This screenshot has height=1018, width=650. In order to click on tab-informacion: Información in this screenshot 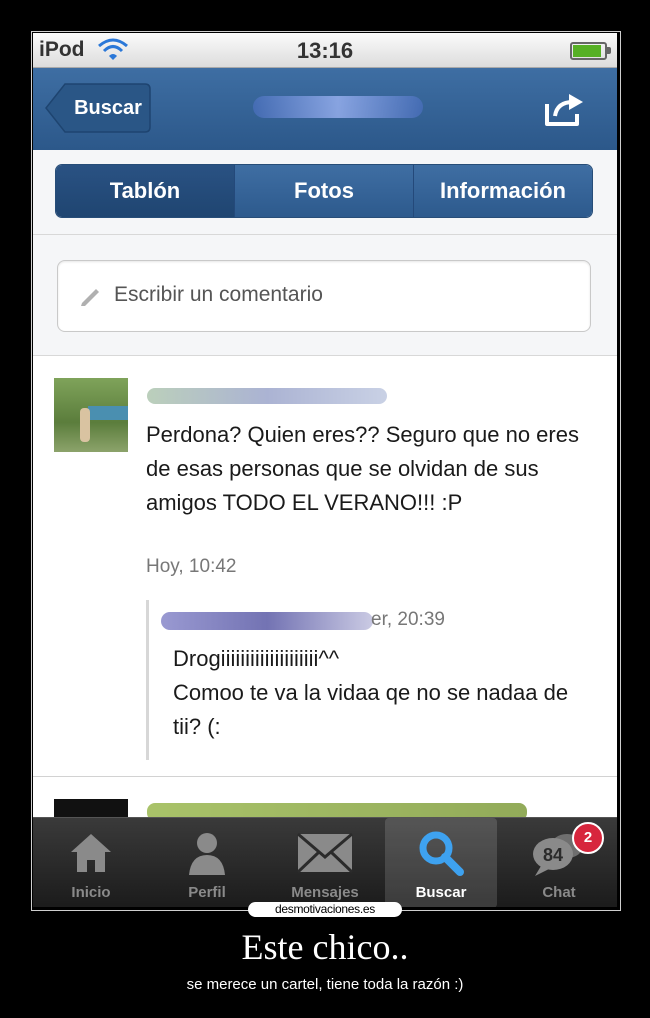, I will do `click(502, 191)`.